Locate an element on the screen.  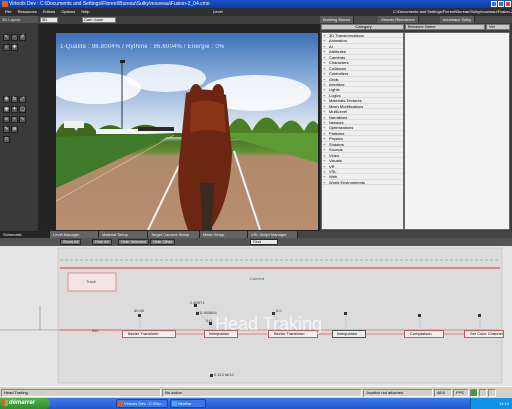
tab-level-manager: Level Manager is located at coordinates (74, 234).